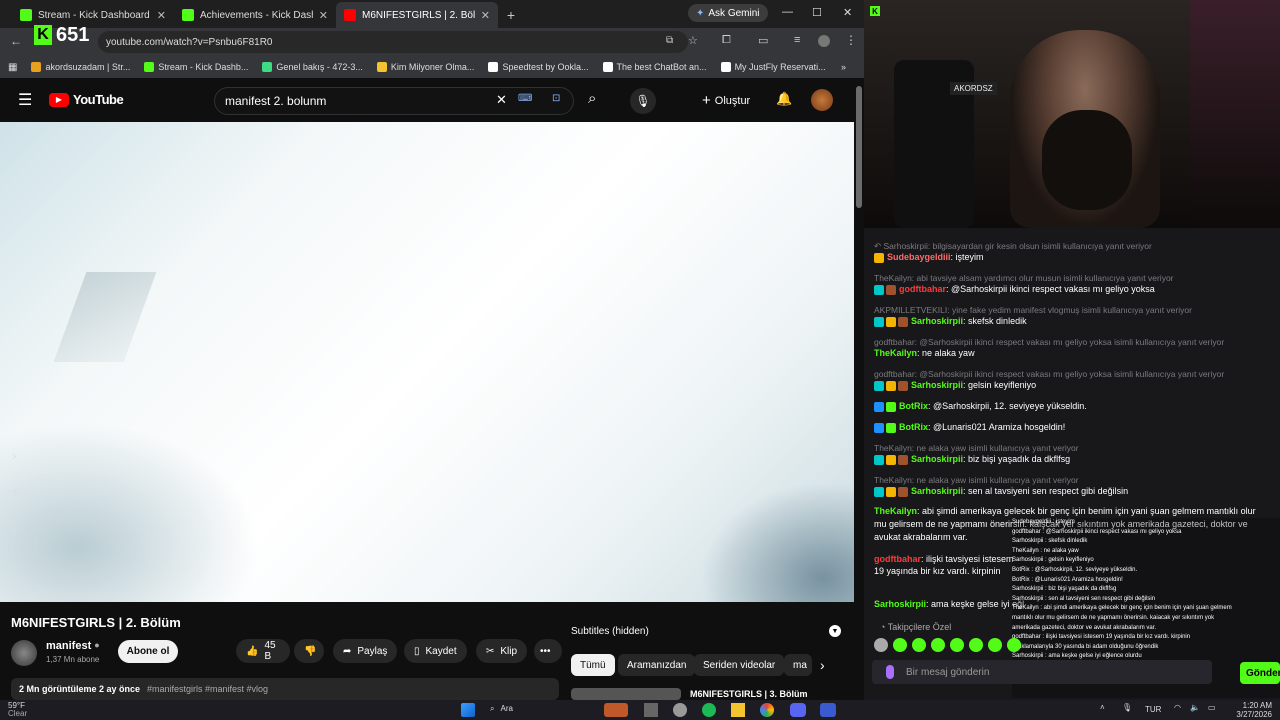 The image size is (1280, 720). What do you see at coordinates (14, 455) in the screenshot?
I see `next-icon: ›` at bounding box center [14, 455].